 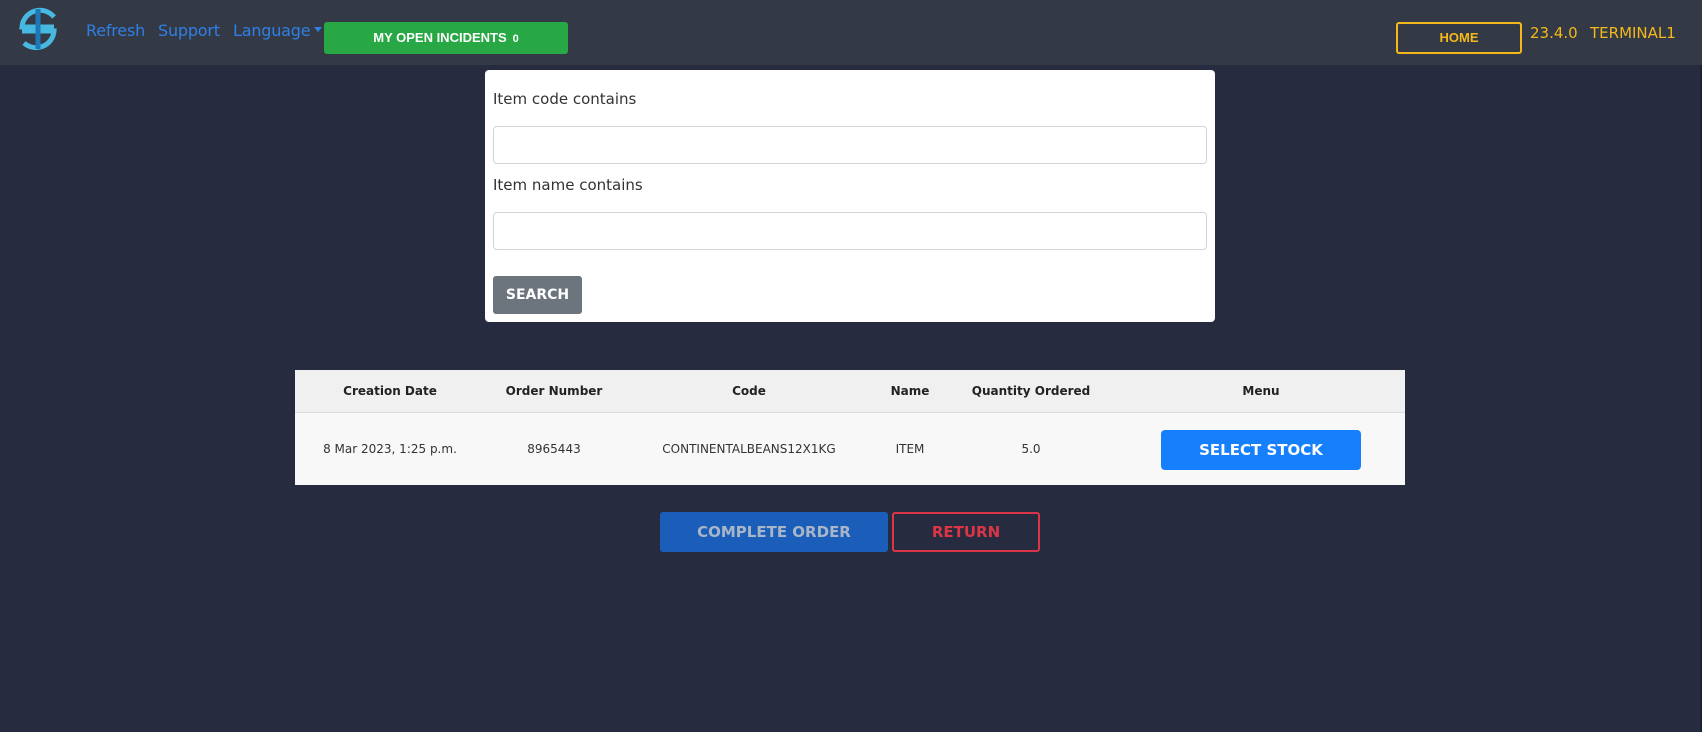 What do you see at coordinates (774, 532) in the screenshot?
I see `complete-order-button: COMPLETE ORDER` at bounding box center [774, 532].